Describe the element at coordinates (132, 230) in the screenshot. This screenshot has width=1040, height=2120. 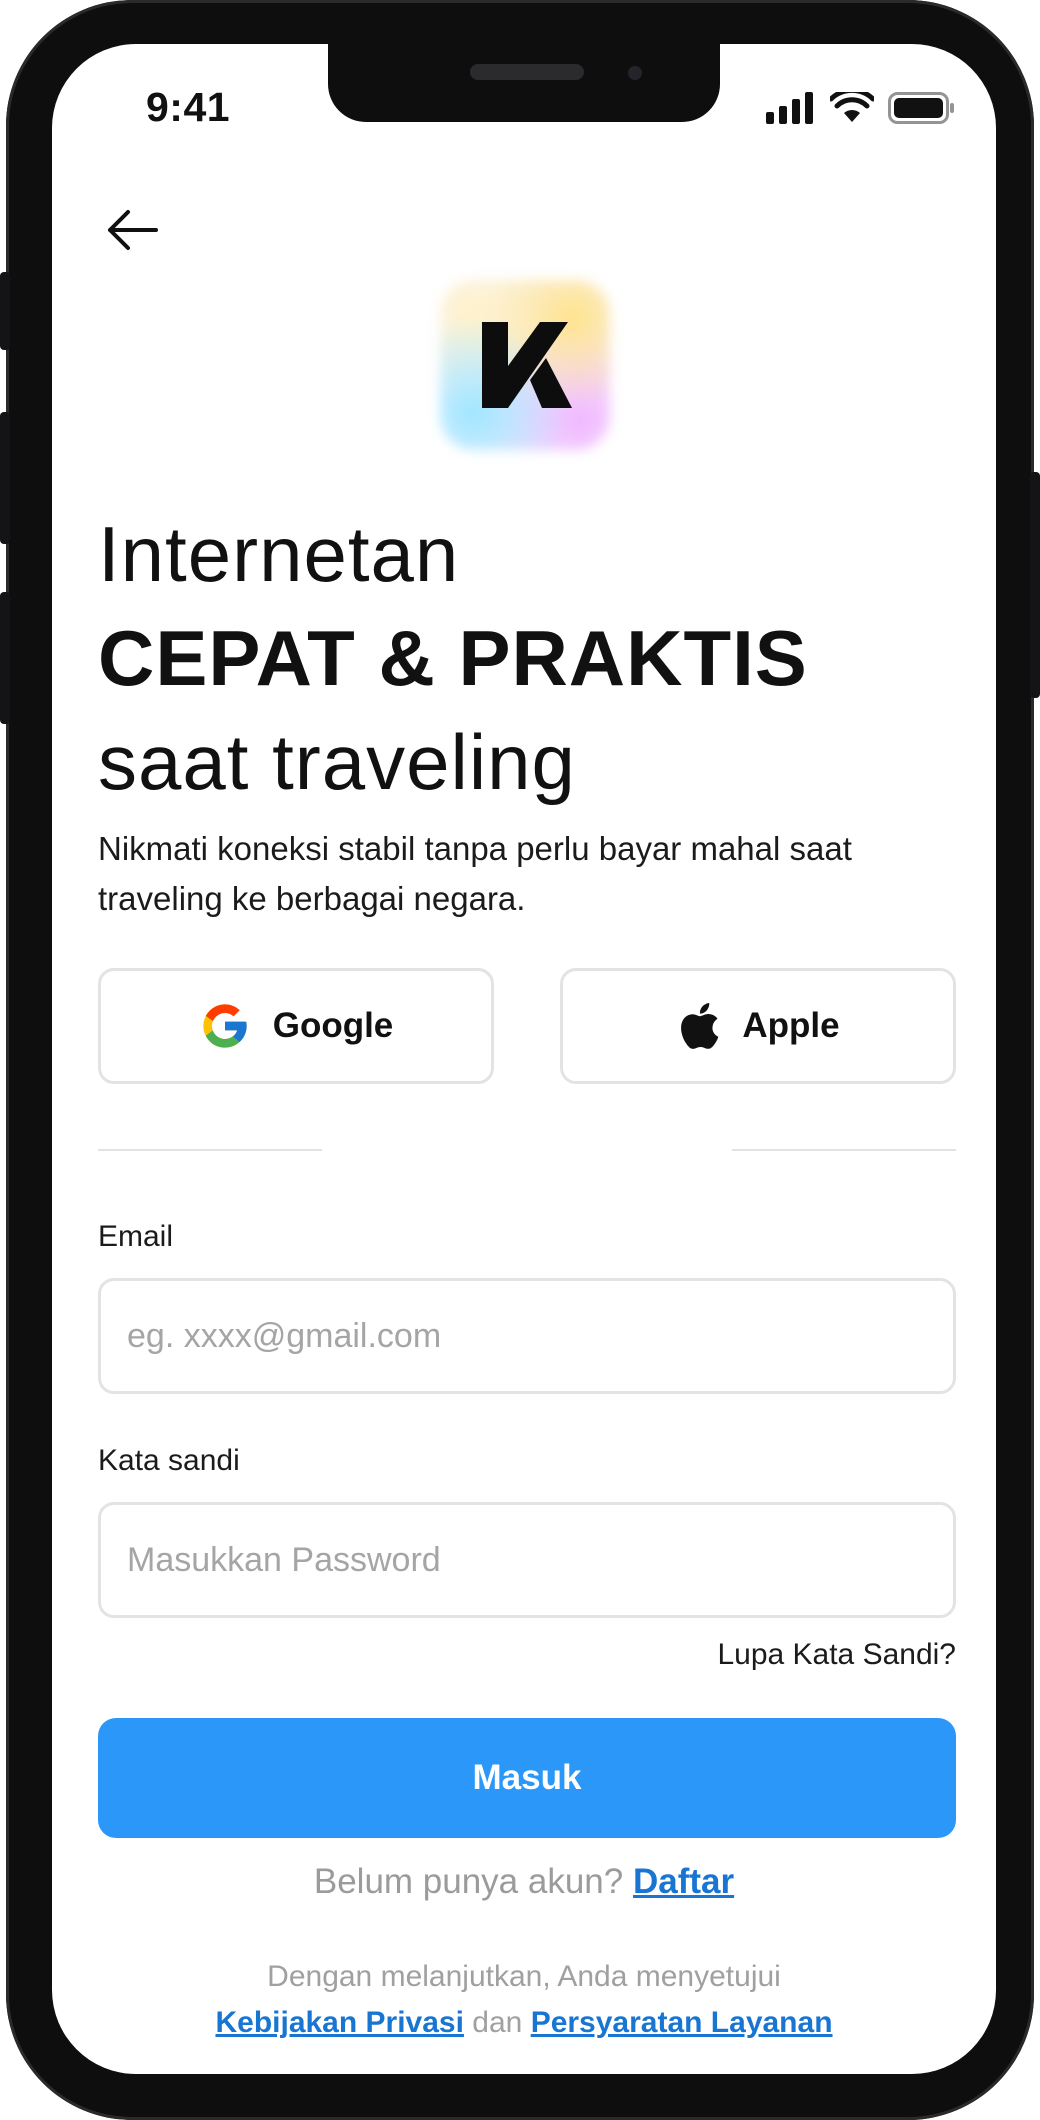
I see `back-arrow-icon` at that location.